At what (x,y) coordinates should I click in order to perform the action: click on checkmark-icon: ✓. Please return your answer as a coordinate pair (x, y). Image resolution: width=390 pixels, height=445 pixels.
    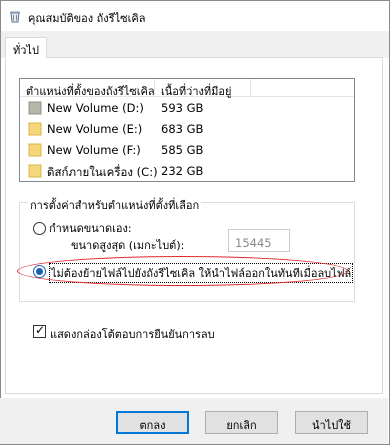
    Looking at the image, I should click on (40, 330).